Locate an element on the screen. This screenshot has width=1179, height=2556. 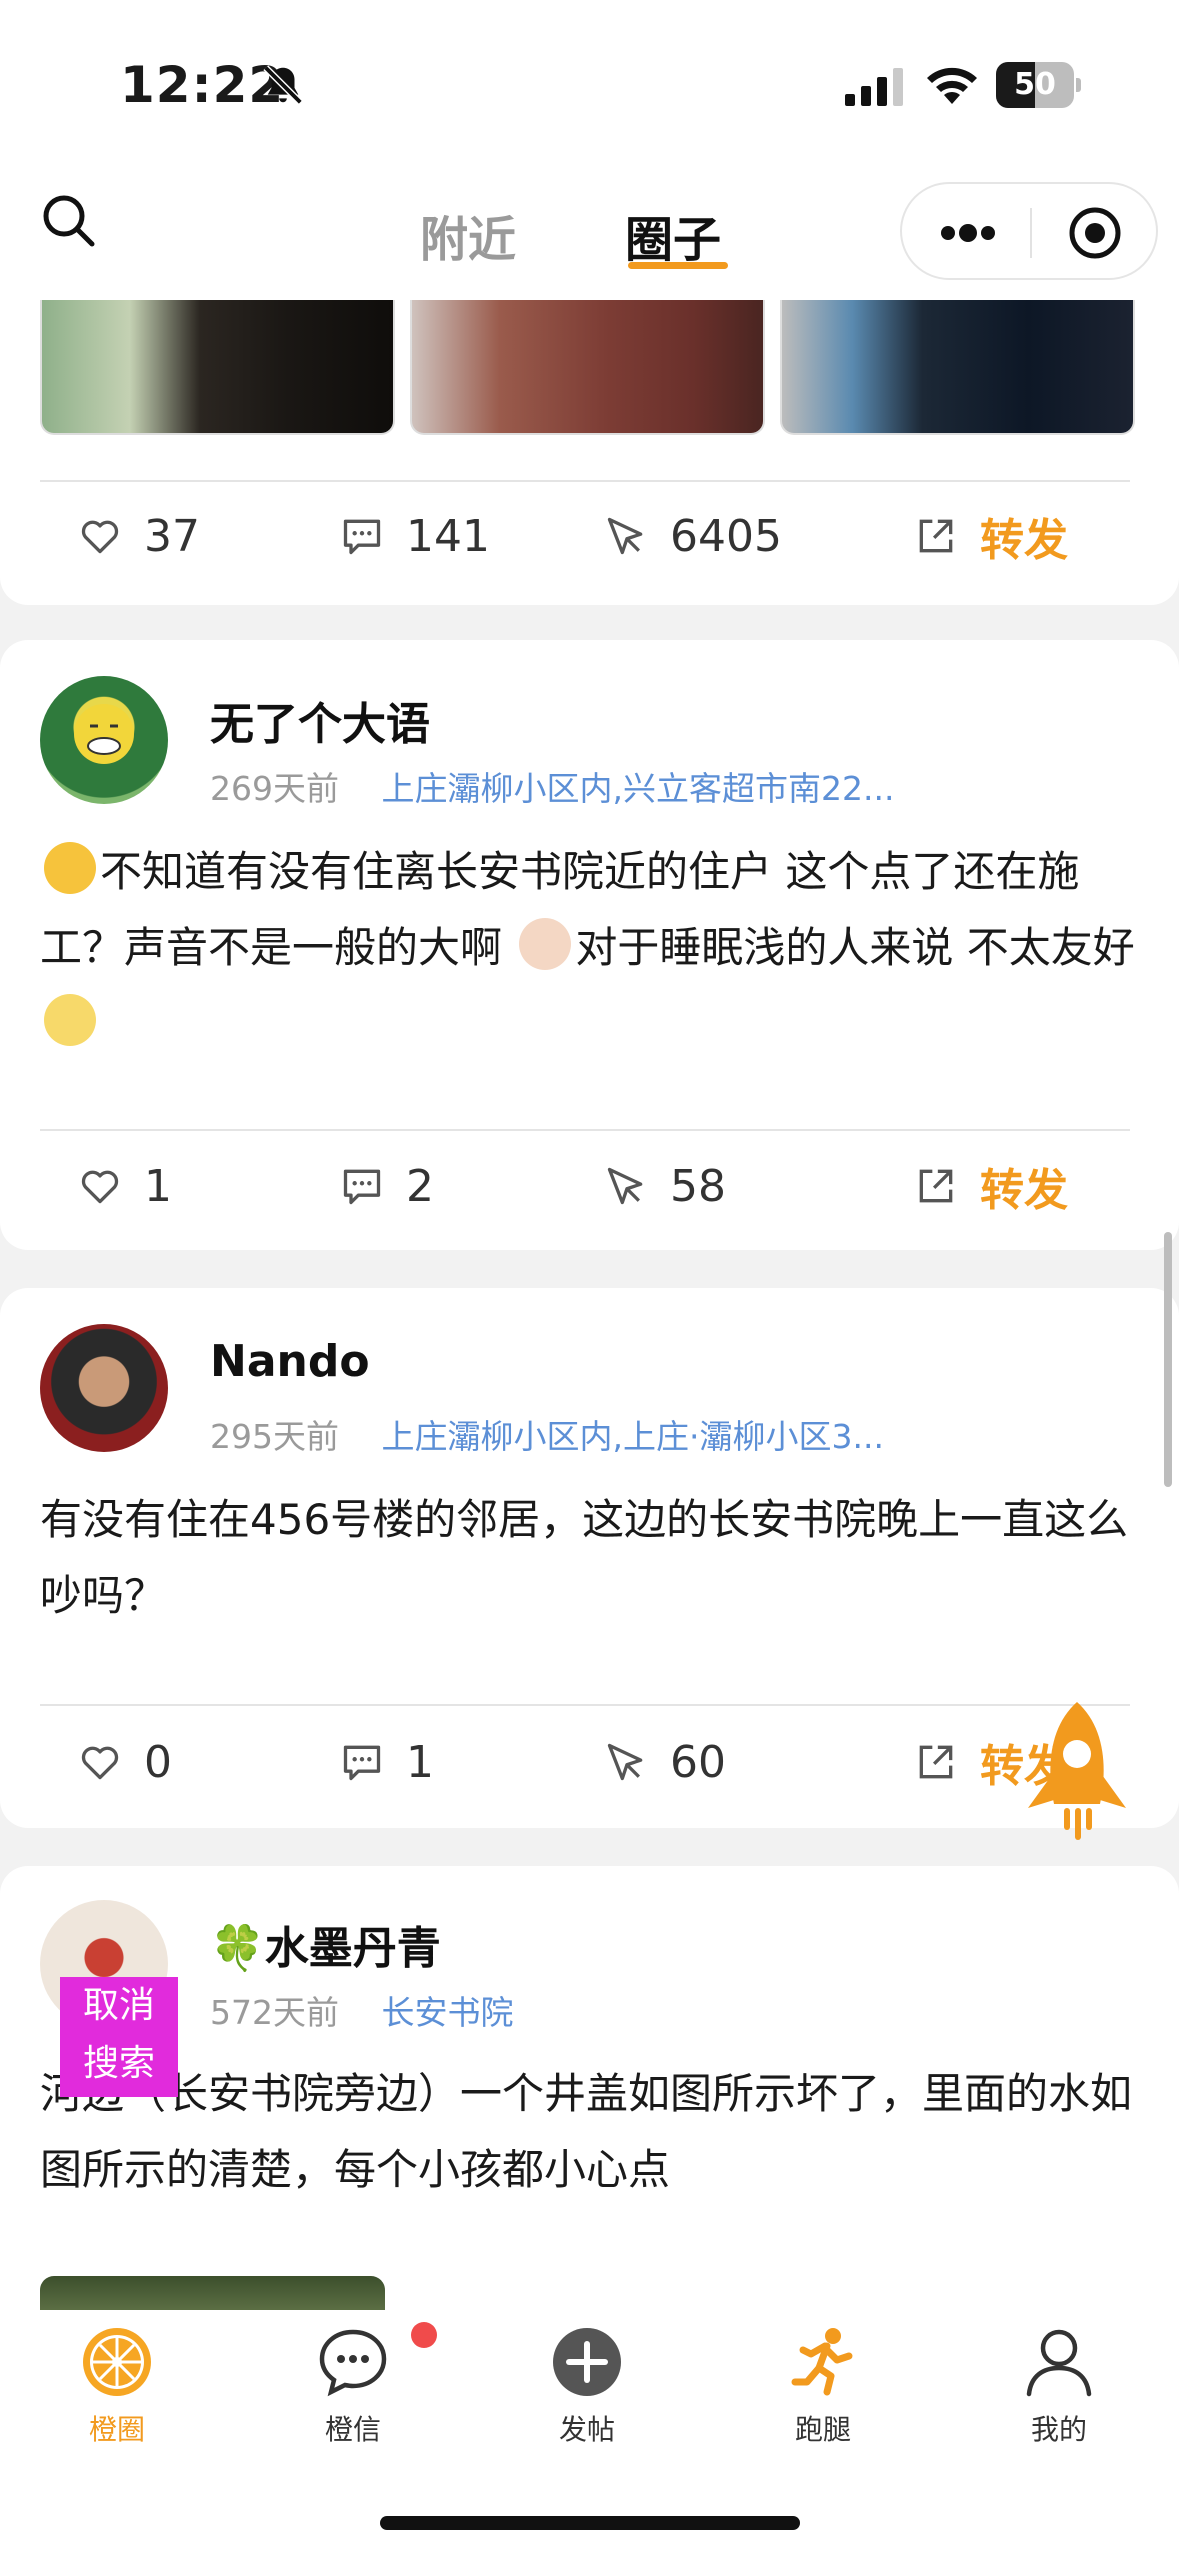
tab-mine-label: 我的 is located at coordinates (1058, 2429).